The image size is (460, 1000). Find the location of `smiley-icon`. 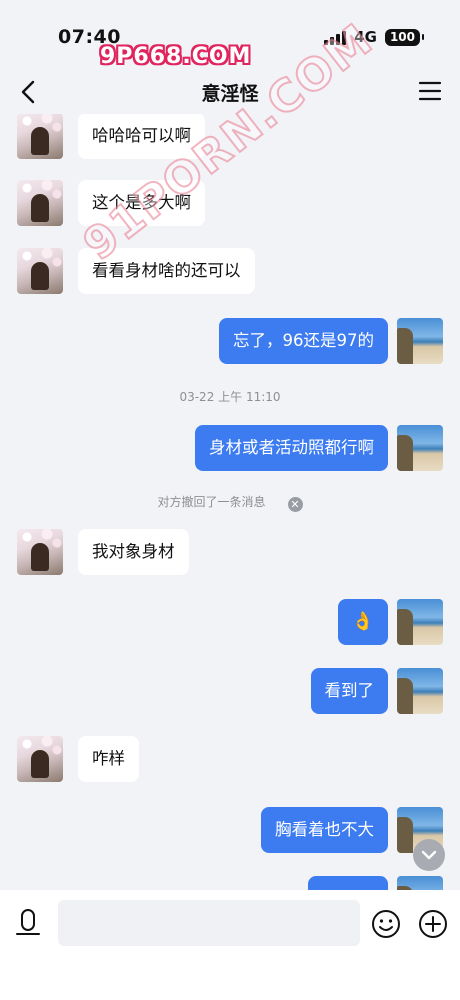

smiley-icon is located at coordinates (386, 924).